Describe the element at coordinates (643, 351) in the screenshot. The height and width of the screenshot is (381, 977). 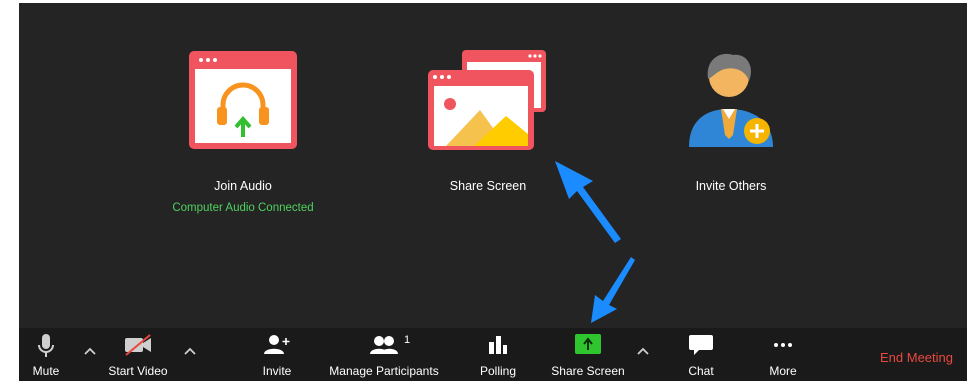
I see `share-options-chevron-up-icon` at that location.